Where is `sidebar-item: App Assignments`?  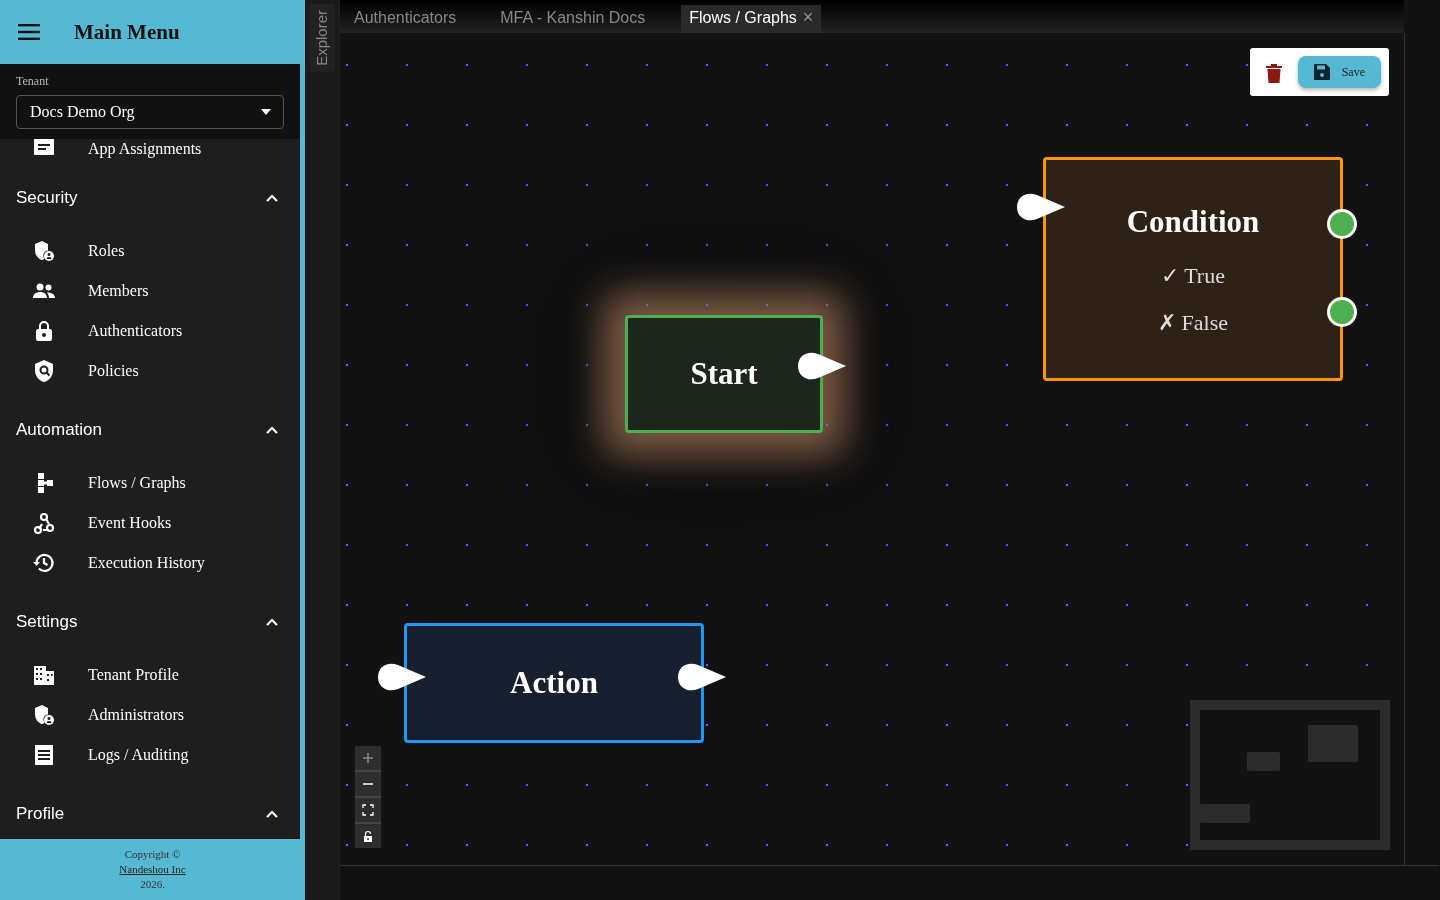
sidebar-item: App Assignments is located at coordinates (145, 149).